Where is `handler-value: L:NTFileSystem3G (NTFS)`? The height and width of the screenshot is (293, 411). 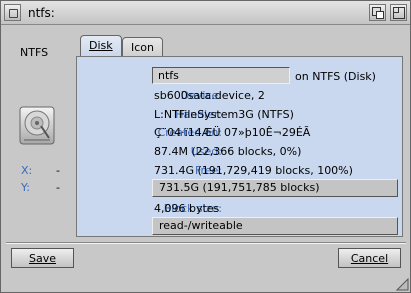 handler-value: L:NTFileSystem3G (NTFS) is located at coordinates (224, 114).